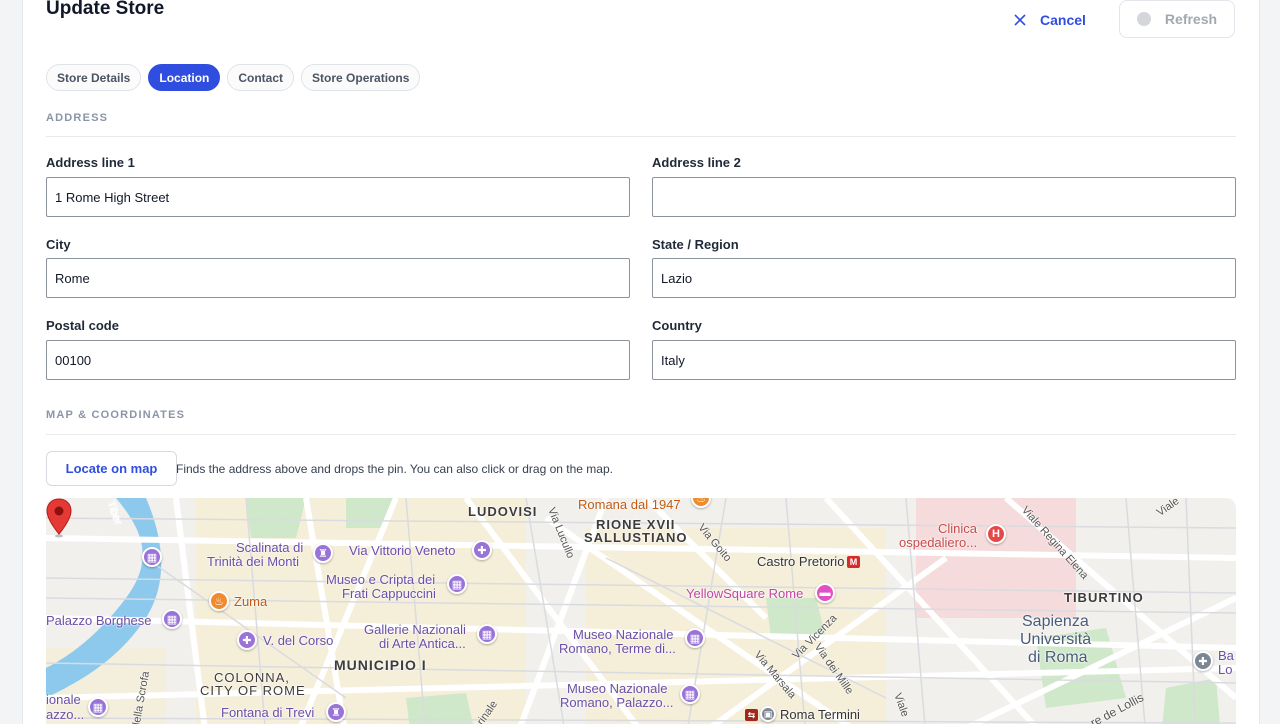 This screenshot has width=1280, height=724. Describe the element at coordinates (1020, 20) in the screenshot. I see `close-icon` at that location.